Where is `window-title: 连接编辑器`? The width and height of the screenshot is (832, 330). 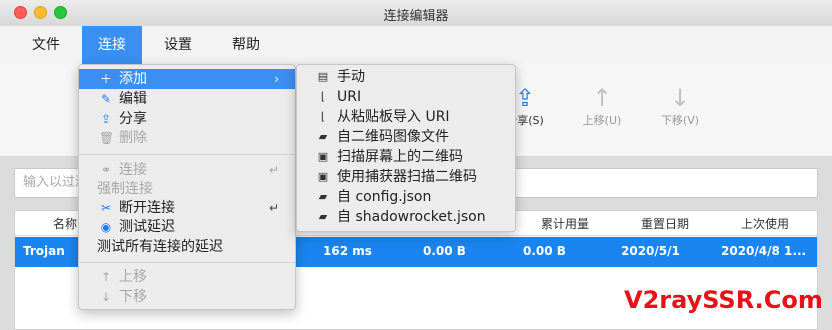 window-title: 连接编辑器 is located at coordinates (416, 16).